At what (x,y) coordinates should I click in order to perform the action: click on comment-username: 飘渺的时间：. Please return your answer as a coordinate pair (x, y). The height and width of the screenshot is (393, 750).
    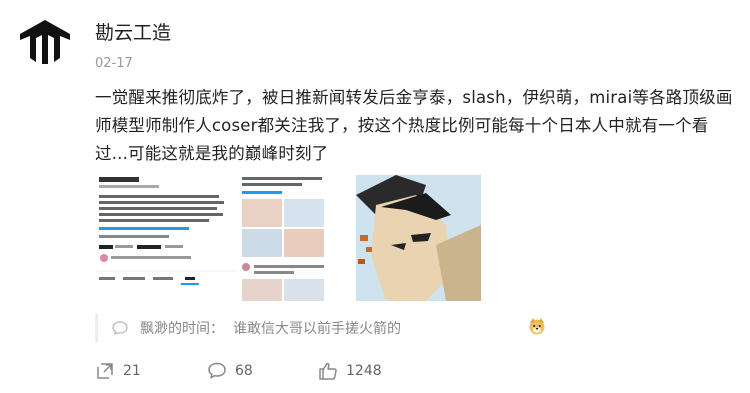
    Looking at the image, I should click on (182, 328).